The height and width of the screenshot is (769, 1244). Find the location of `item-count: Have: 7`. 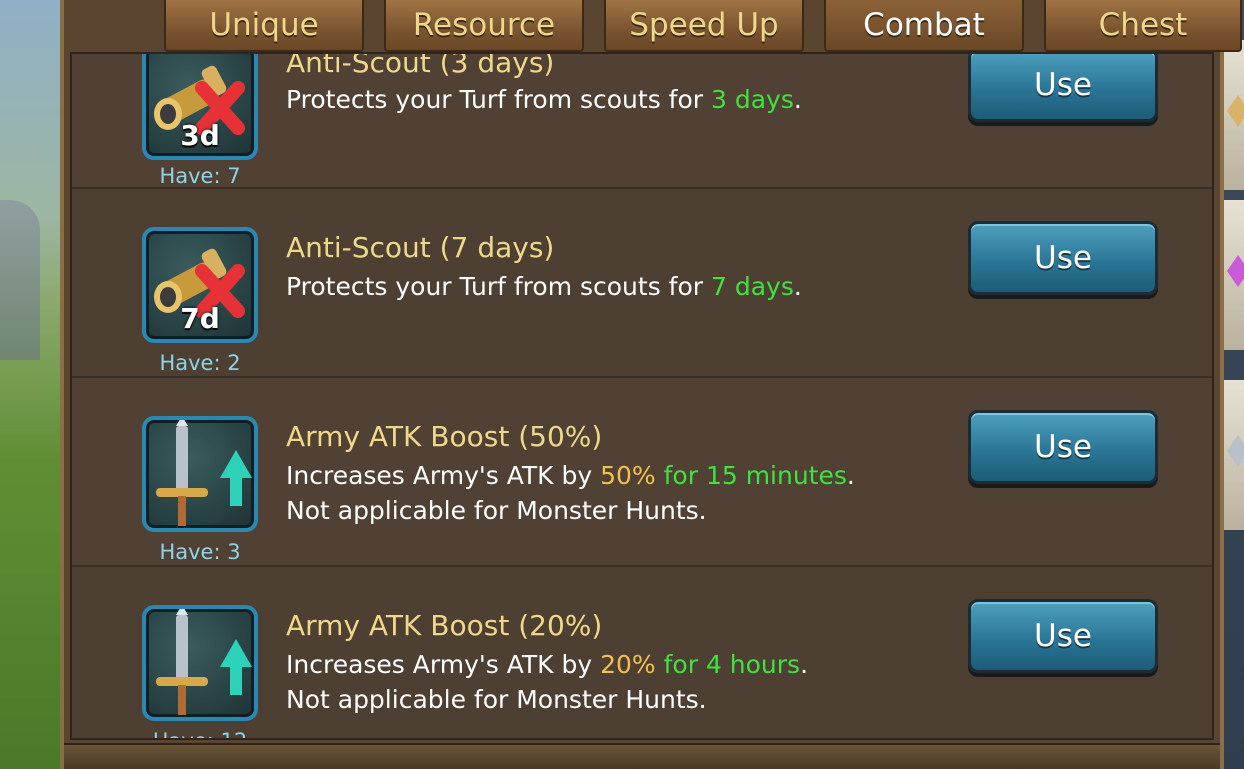

item-count: Have: 7 is located at coordinates (200, 176).